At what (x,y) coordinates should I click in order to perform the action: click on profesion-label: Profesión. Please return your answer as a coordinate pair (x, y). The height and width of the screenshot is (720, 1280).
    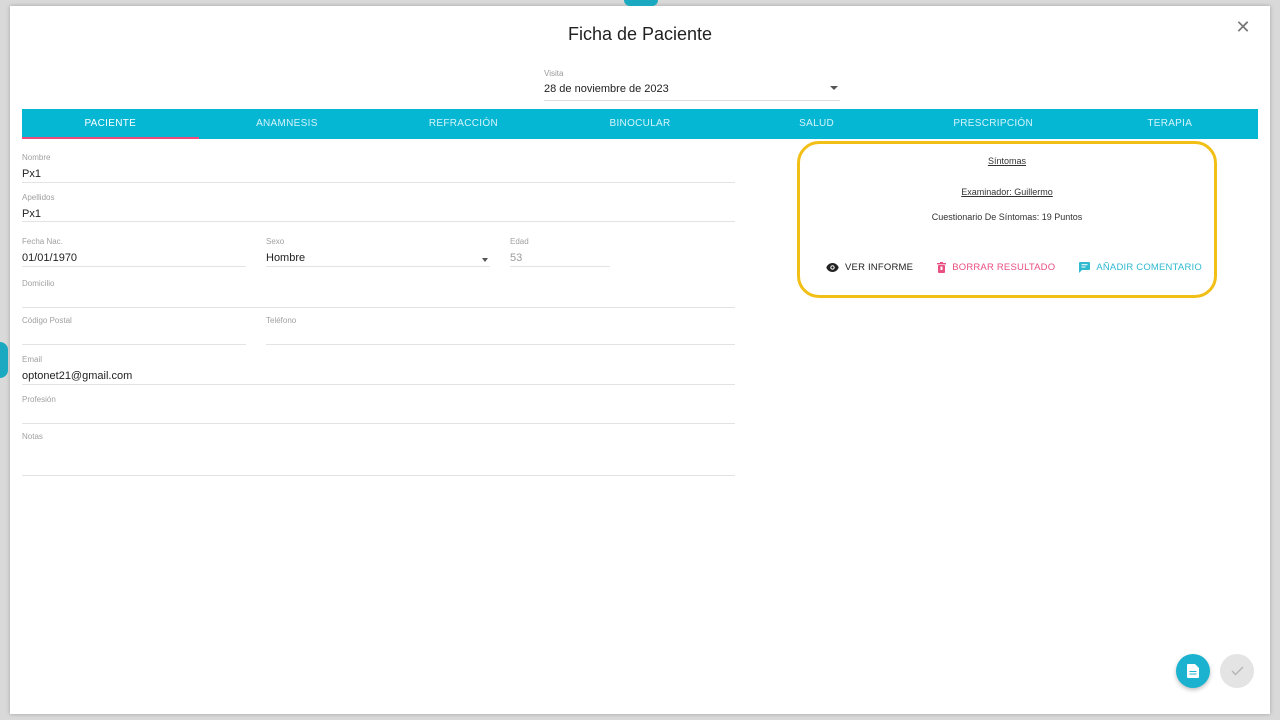
    Looking at the image, I should click on (39, 399).